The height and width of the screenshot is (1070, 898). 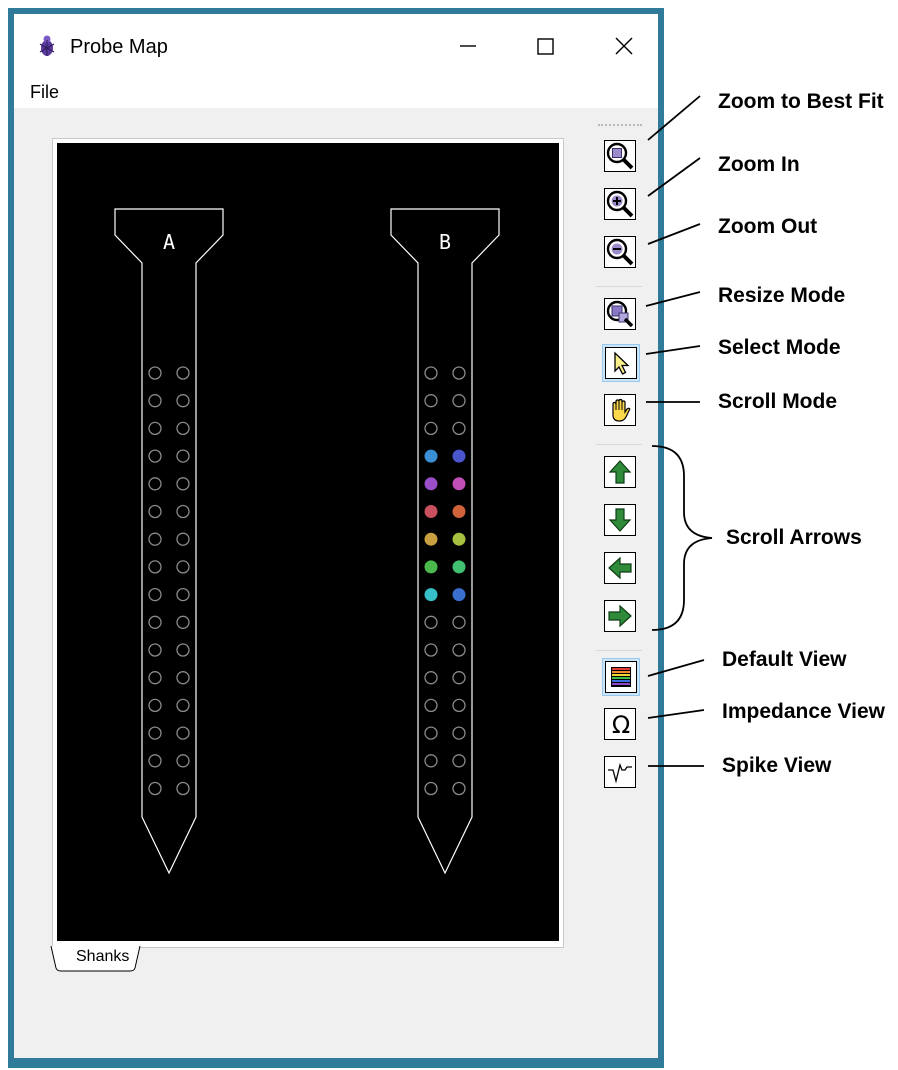 What do you see at coordinates (759, 164) in the screenshot?
I see `annotation-zoom-in: Zoom In` at bounding box center [759, 164].